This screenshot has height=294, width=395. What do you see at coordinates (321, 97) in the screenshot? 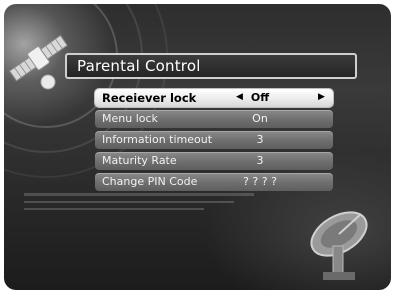
I see `triangle-right-icon: ▶` at bounding box center [321, 97].